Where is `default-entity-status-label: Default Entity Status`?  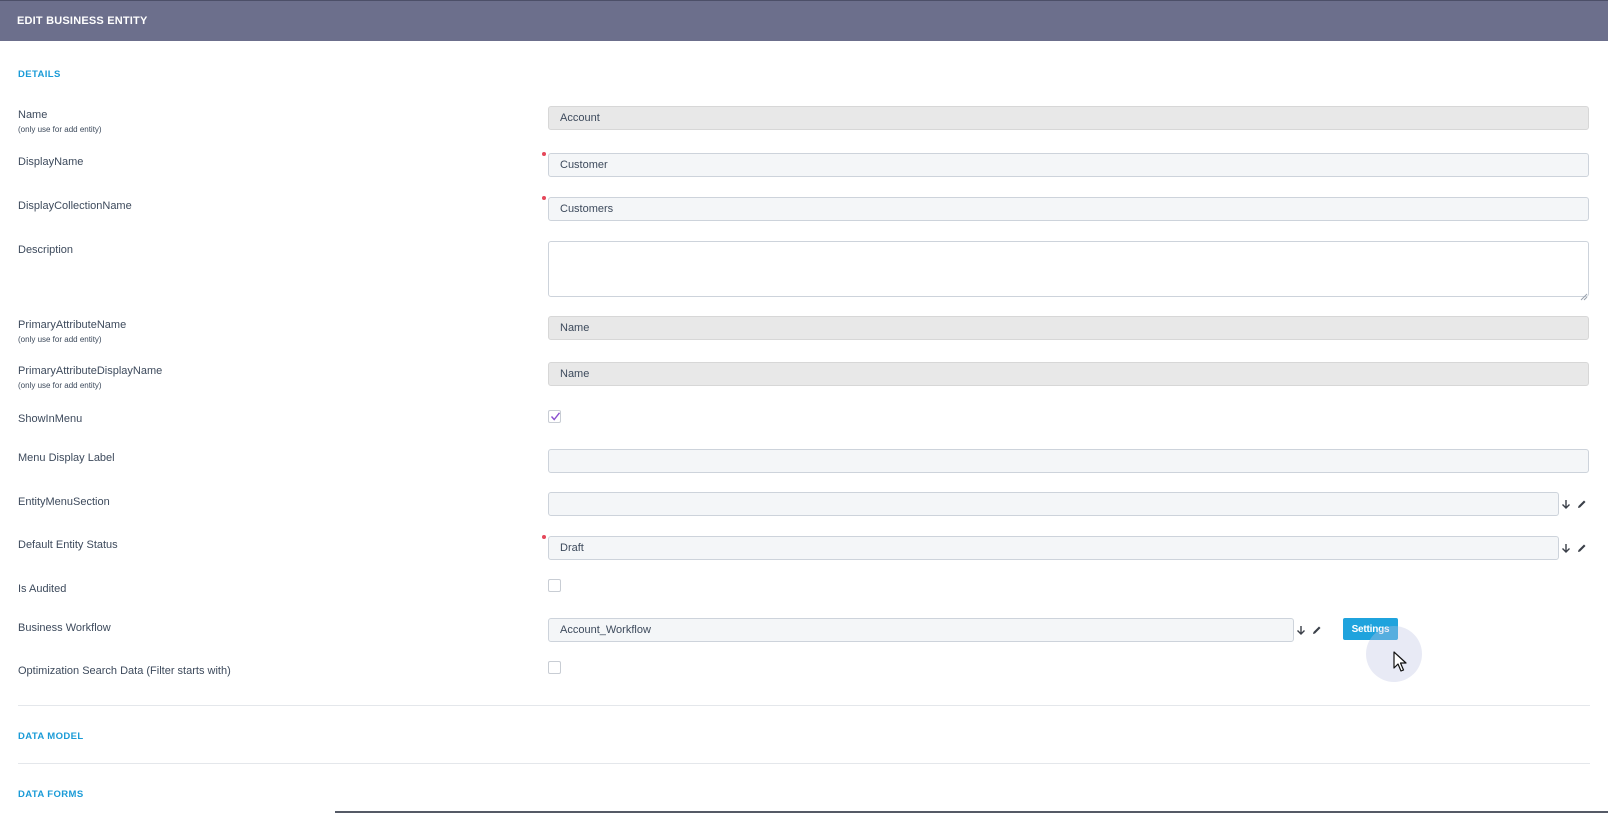
default-entity-status-label: Default Entity Status is located at coordinates (68, 545).